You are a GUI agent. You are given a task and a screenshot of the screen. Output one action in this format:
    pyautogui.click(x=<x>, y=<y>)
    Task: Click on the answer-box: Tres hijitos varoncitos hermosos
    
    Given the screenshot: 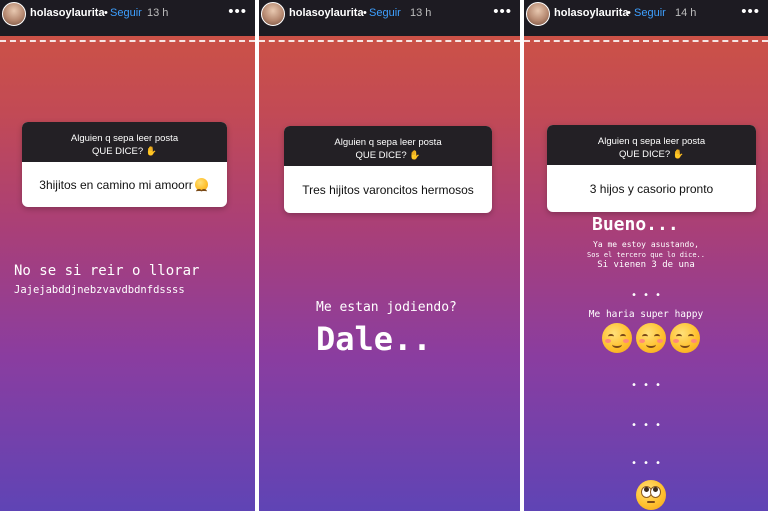 What is the action you would take?
    pyautogui.click(x=388, y=189)
    